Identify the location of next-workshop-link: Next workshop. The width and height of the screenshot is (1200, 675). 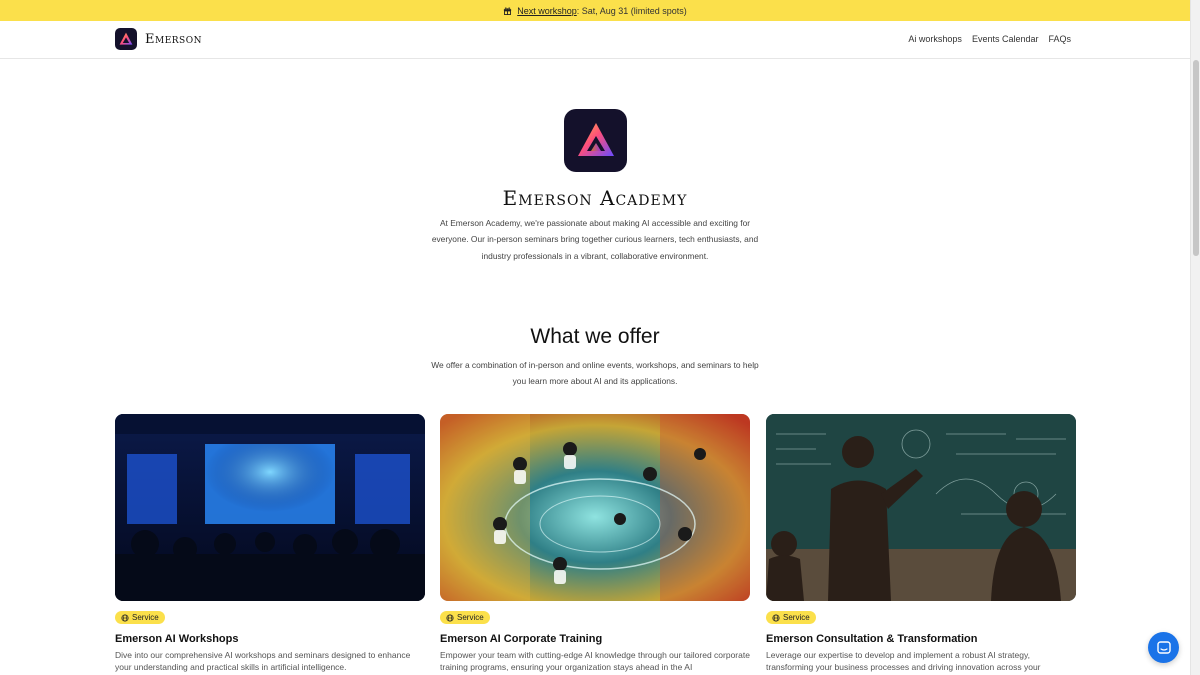
(547, 11).